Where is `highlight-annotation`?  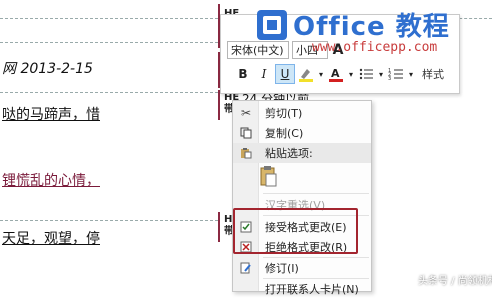
highlight-annotation is located at coordinates (295, 231).